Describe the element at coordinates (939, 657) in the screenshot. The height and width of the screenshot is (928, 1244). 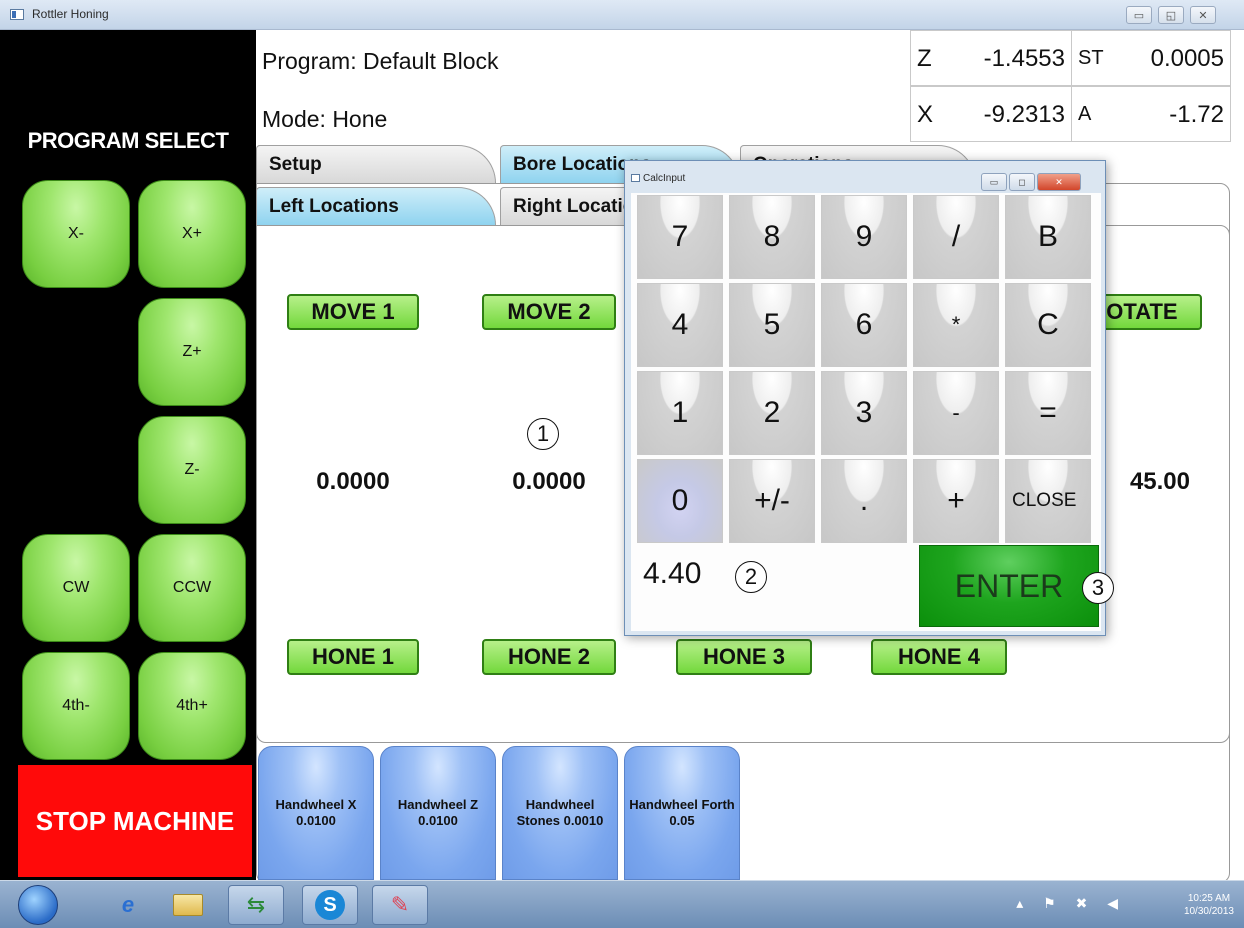
I see `hone-4-button: HONE 4` at that location.